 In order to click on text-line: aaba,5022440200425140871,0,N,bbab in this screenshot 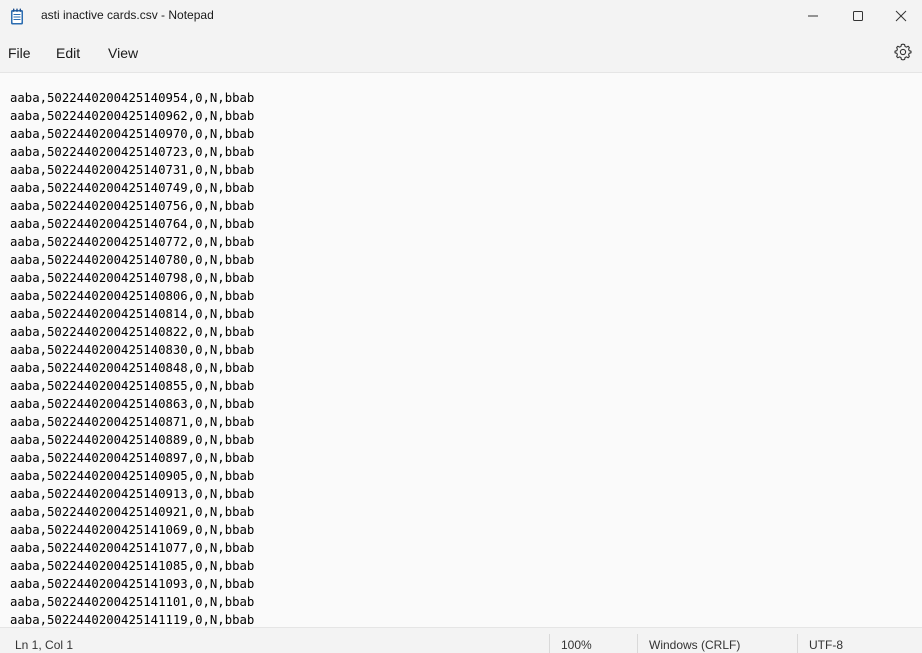, I will do `click(132, 422)`.